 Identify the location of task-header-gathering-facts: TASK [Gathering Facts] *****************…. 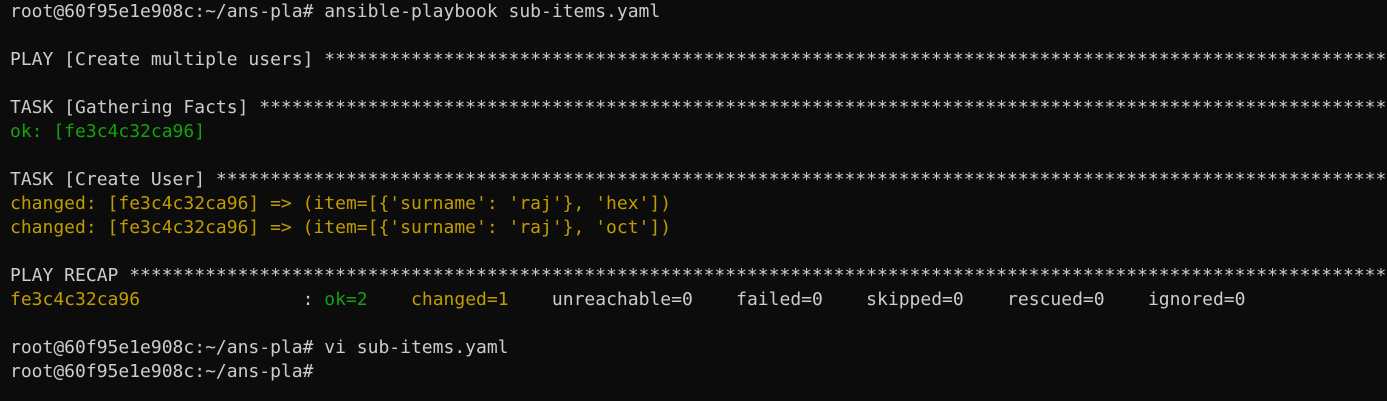
(698, 107).